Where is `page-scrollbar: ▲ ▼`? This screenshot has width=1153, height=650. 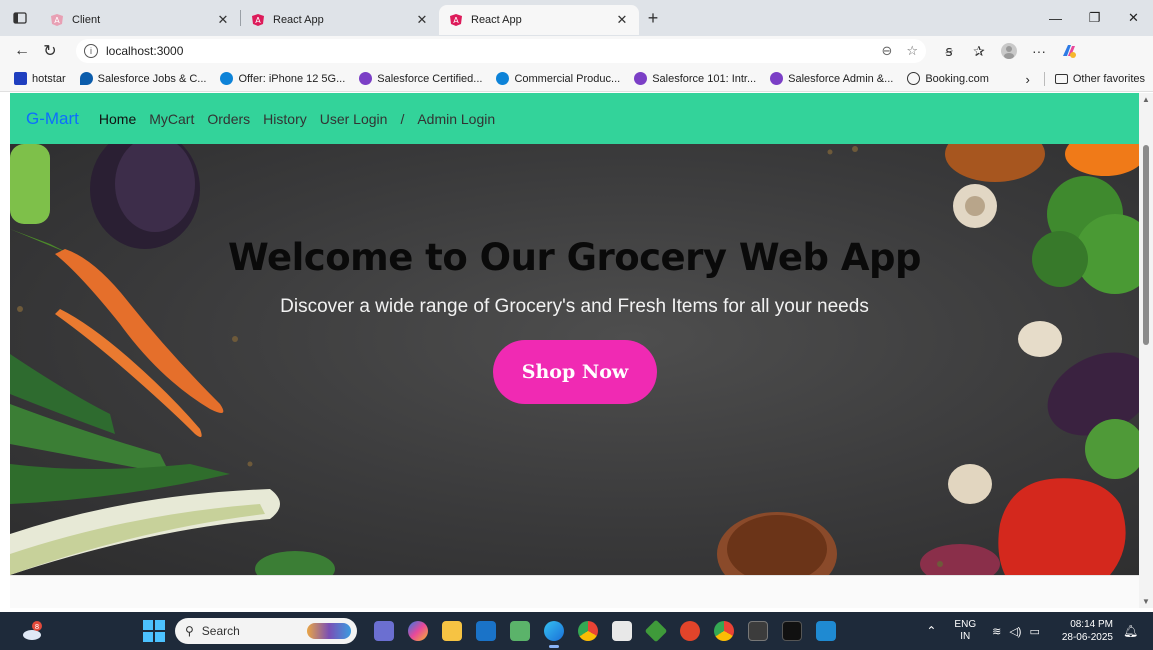 page-scrollbar: ▲ ▼ is located at coordinates (1146, 350).